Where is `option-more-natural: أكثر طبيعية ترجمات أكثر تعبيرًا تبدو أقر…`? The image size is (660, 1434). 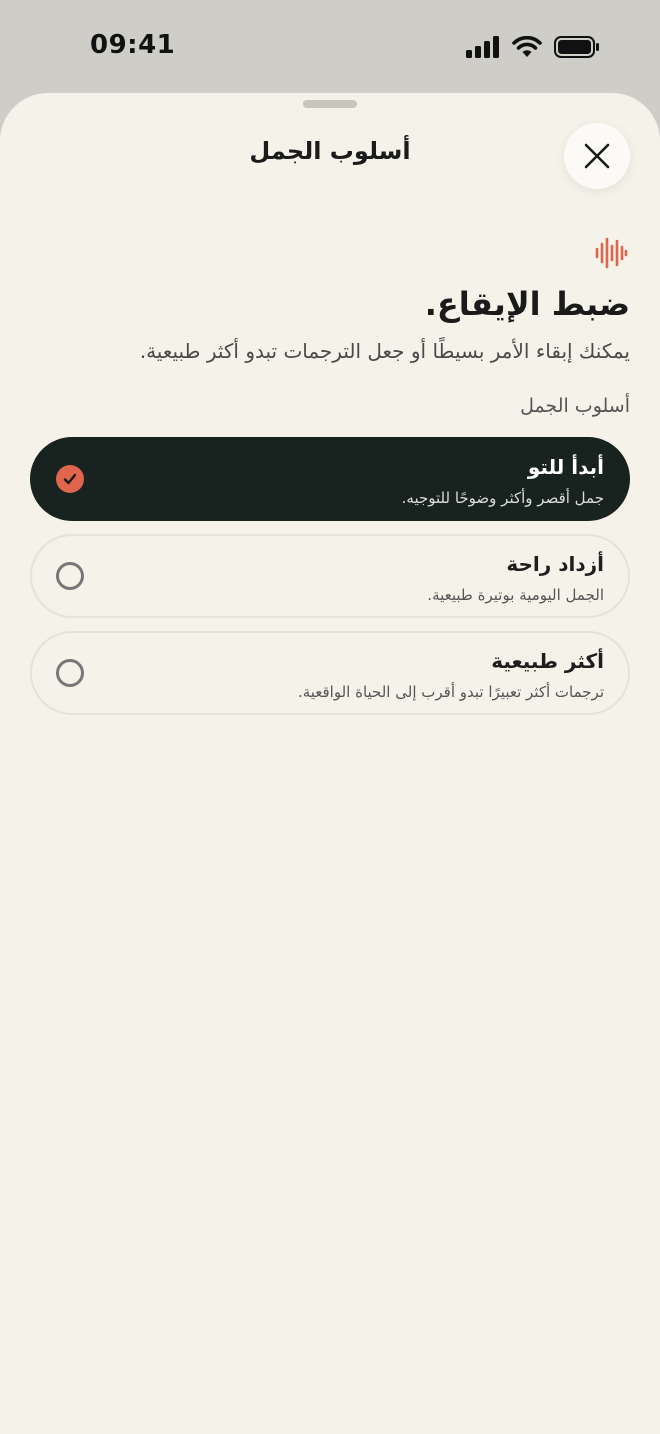 option-more-natural: أكثر طبيعية ترجمات أكثر تعبيرًا تبدو أقر… is located at coordinates (330, 673).